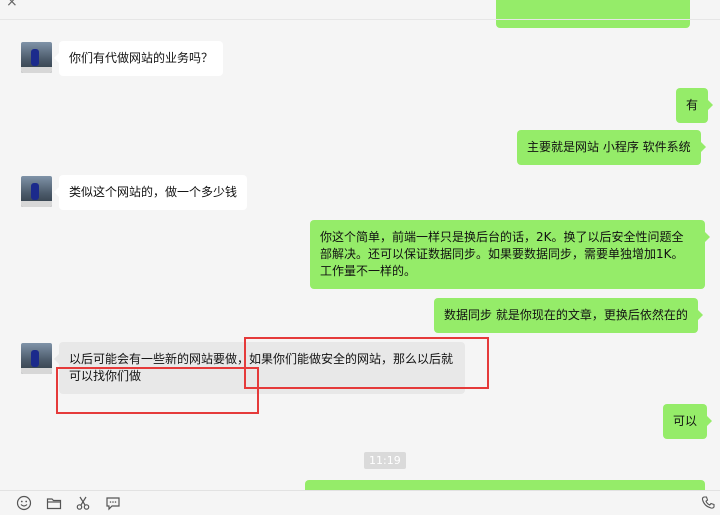  What do you see at coordinates (83, 503) in the screenshot?
I see `scissors-icon` at bounding box center [83, 503].